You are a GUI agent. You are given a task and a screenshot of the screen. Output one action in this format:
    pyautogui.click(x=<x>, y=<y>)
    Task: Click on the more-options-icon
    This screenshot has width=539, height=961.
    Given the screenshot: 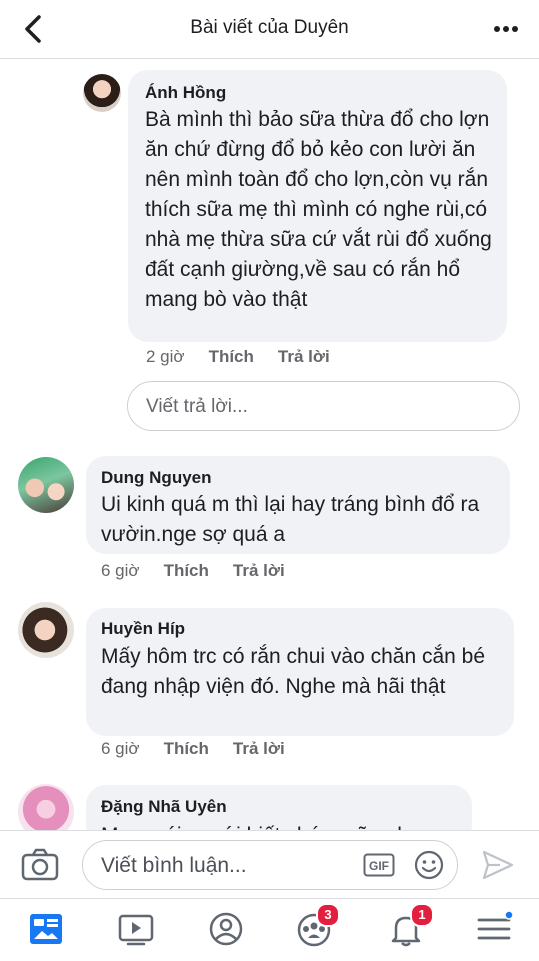 What is the action you would take?
    pyautogui.click(x=506, y=29)
    